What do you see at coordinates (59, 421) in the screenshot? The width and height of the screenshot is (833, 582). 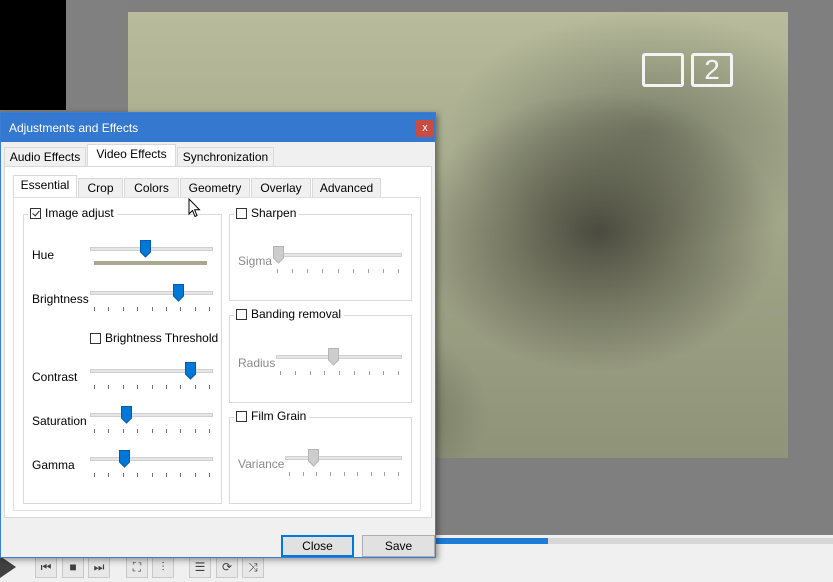 I see `saturation-label: Saturation` at bounding box center [59, 421].